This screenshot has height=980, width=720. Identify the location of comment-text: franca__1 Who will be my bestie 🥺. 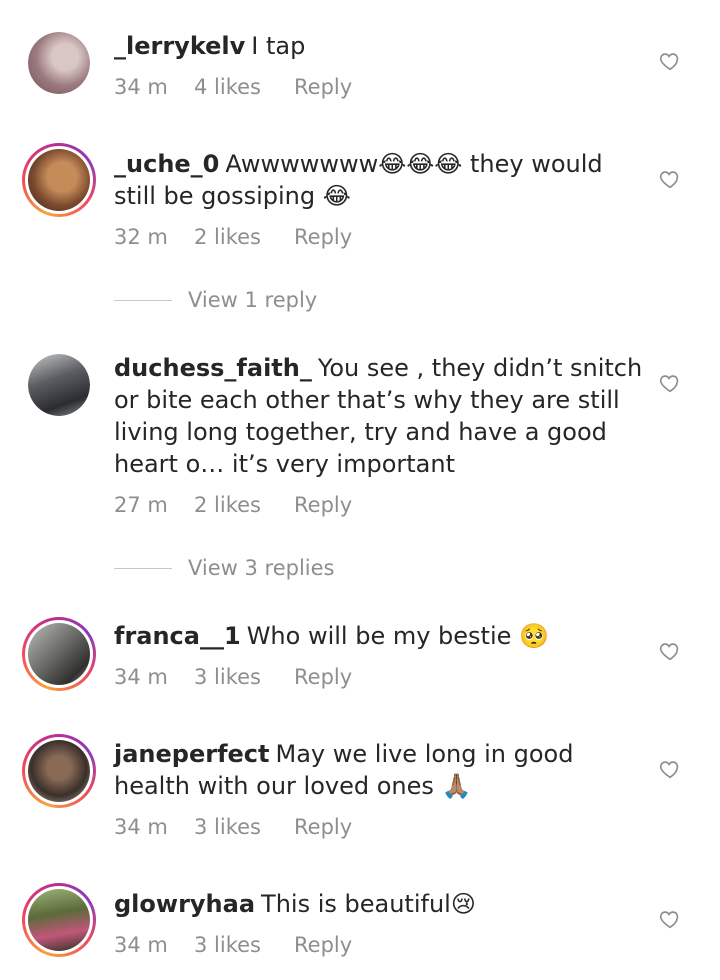
(379, 636).